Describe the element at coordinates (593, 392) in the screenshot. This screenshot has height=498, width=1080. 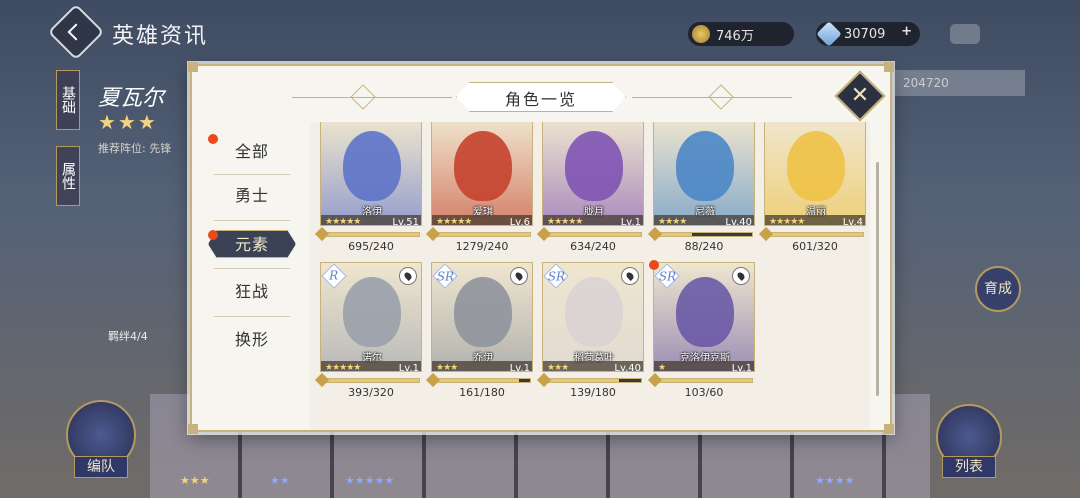
I see `fragment-count: 139/180` at that location.